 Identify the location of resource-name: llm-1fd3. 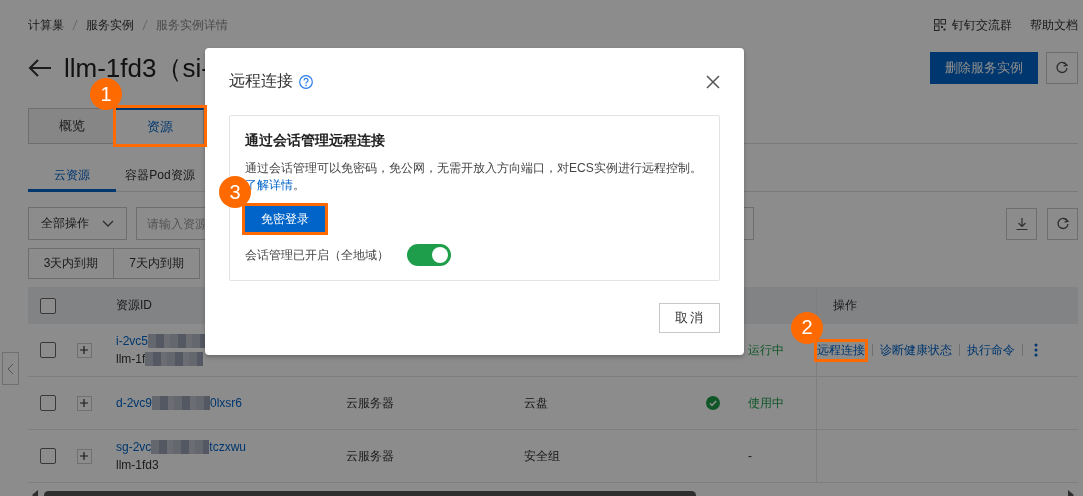
(137, 465).